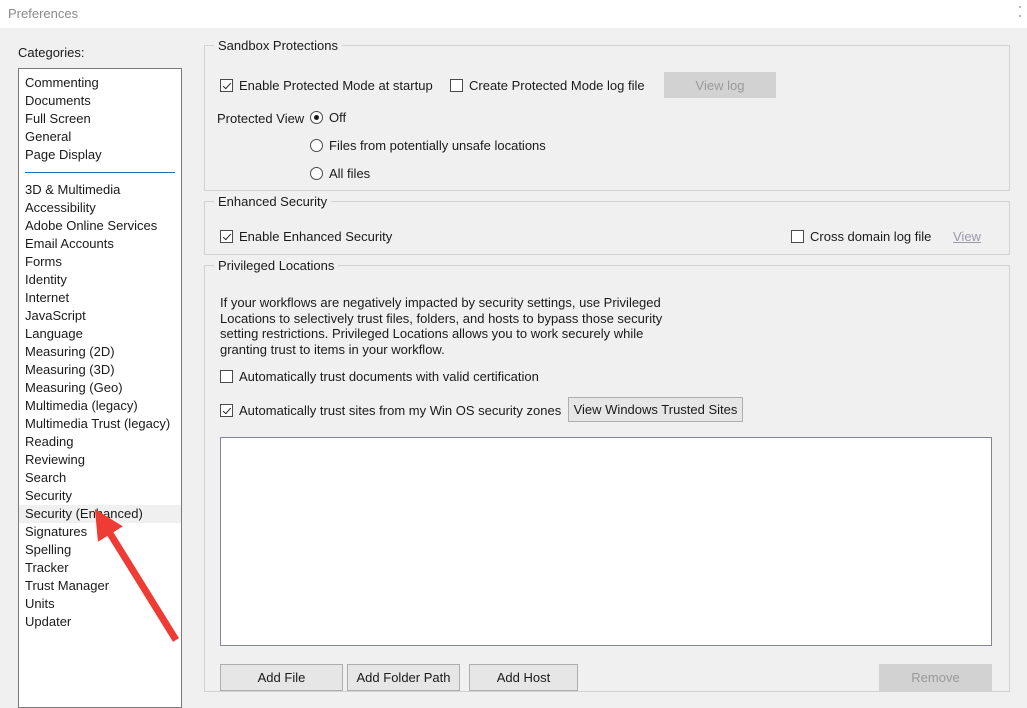 Image resolution: width=1027 pixels, height=708 pixels. Describe the element at coordinates (797, 236) in the screenshot. I see `cross-domain-log-checkbox` at that location.